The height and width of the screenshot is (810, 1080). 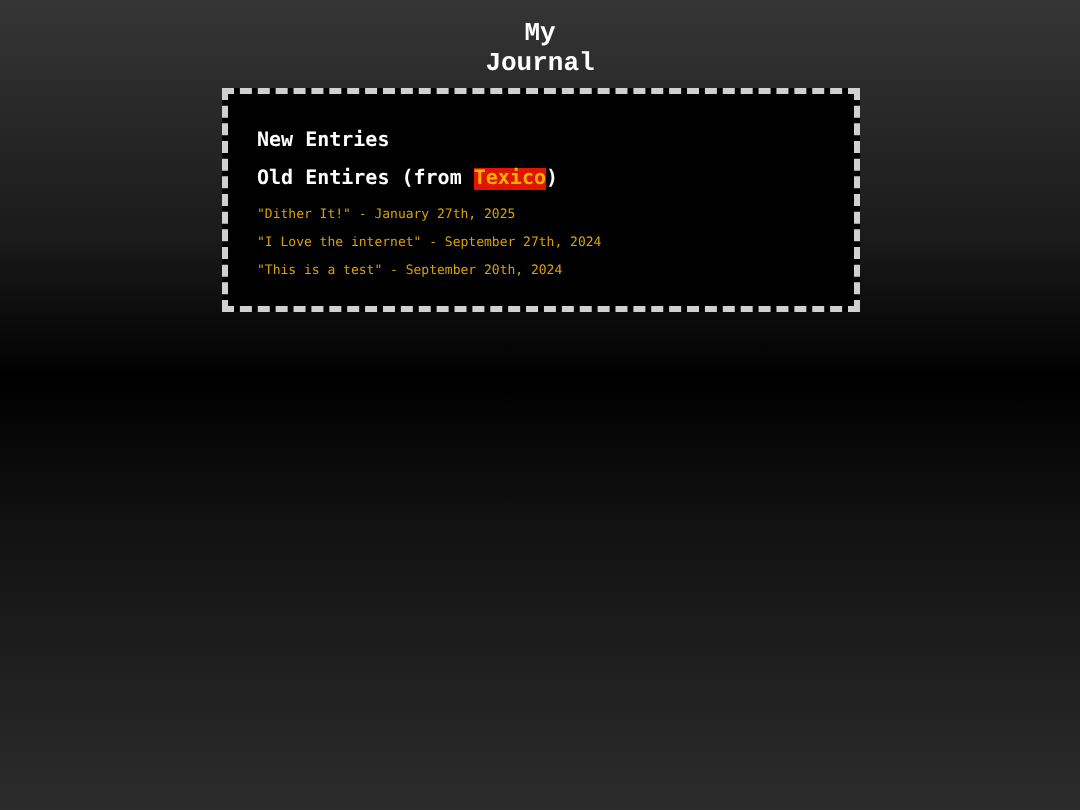 I want to click on section-heading: Old Entires (from Texico), so click(x=409, y=180).